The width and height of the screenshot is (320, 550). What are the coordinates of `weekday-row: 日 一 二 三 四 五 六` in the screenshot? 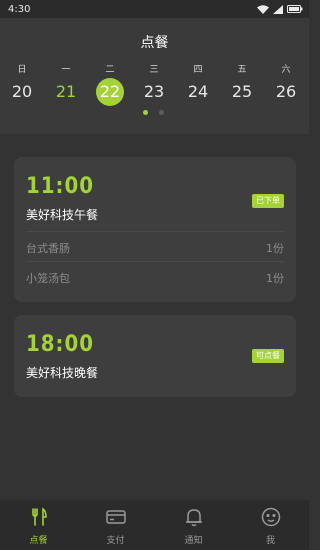 It's located at (154, 68).